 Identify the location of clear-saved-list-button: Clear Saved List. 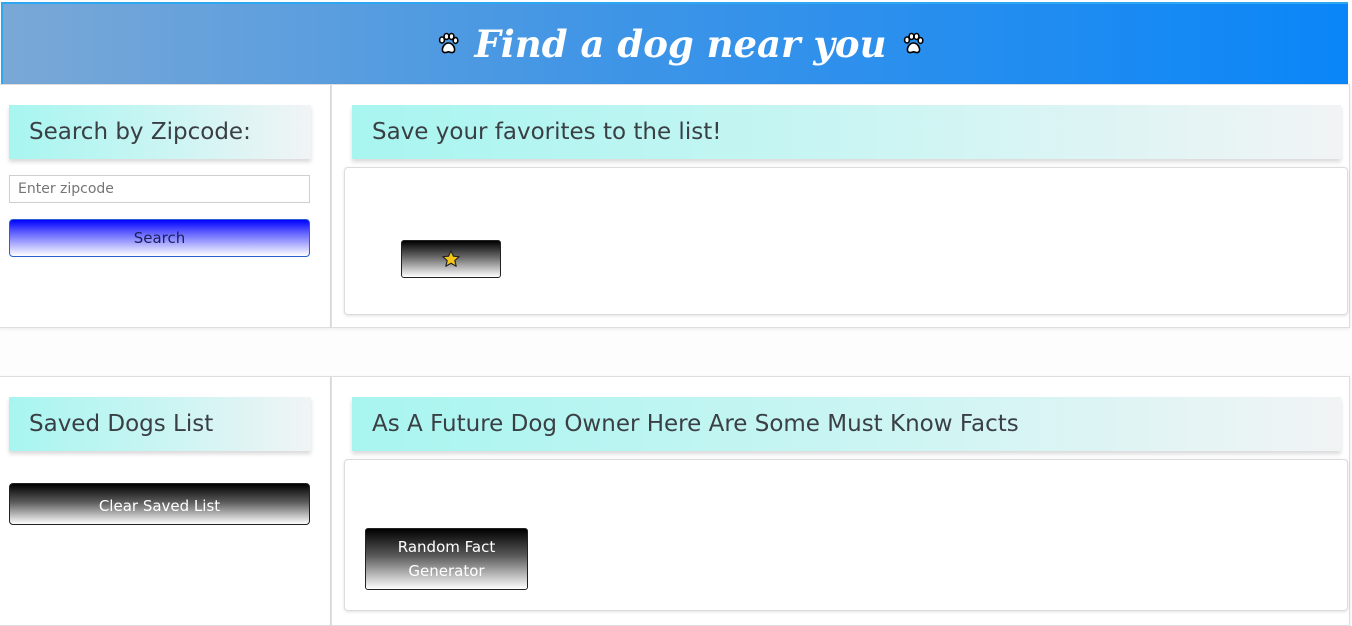
(159, 504).